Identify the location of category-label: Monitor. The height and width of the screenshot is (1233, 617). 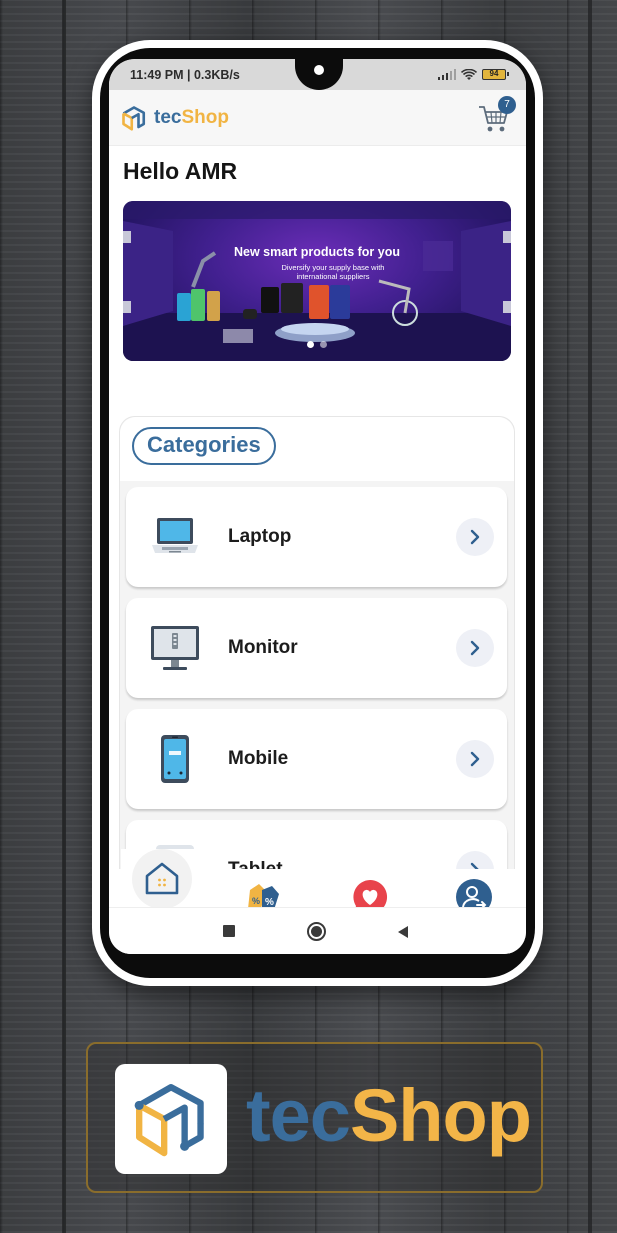
(263, 647).